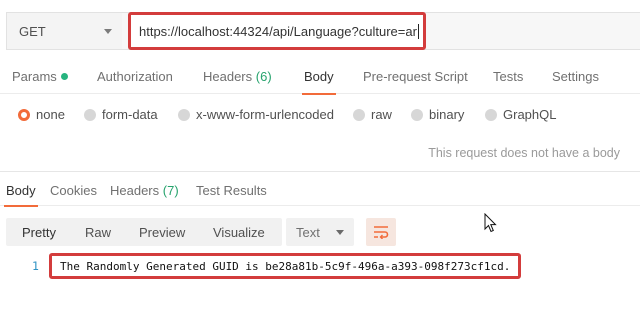 This screenshot has width=640, height=311. I want to click on text-caret, so click(418, 31).